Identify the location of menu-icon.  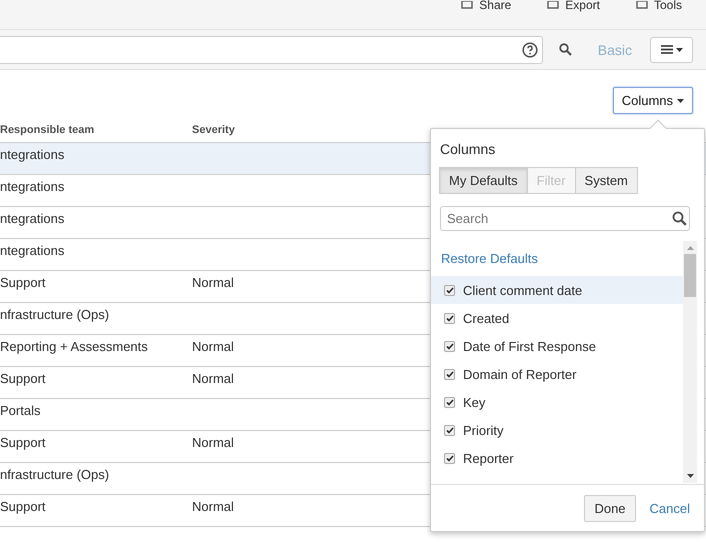
(666, 49).